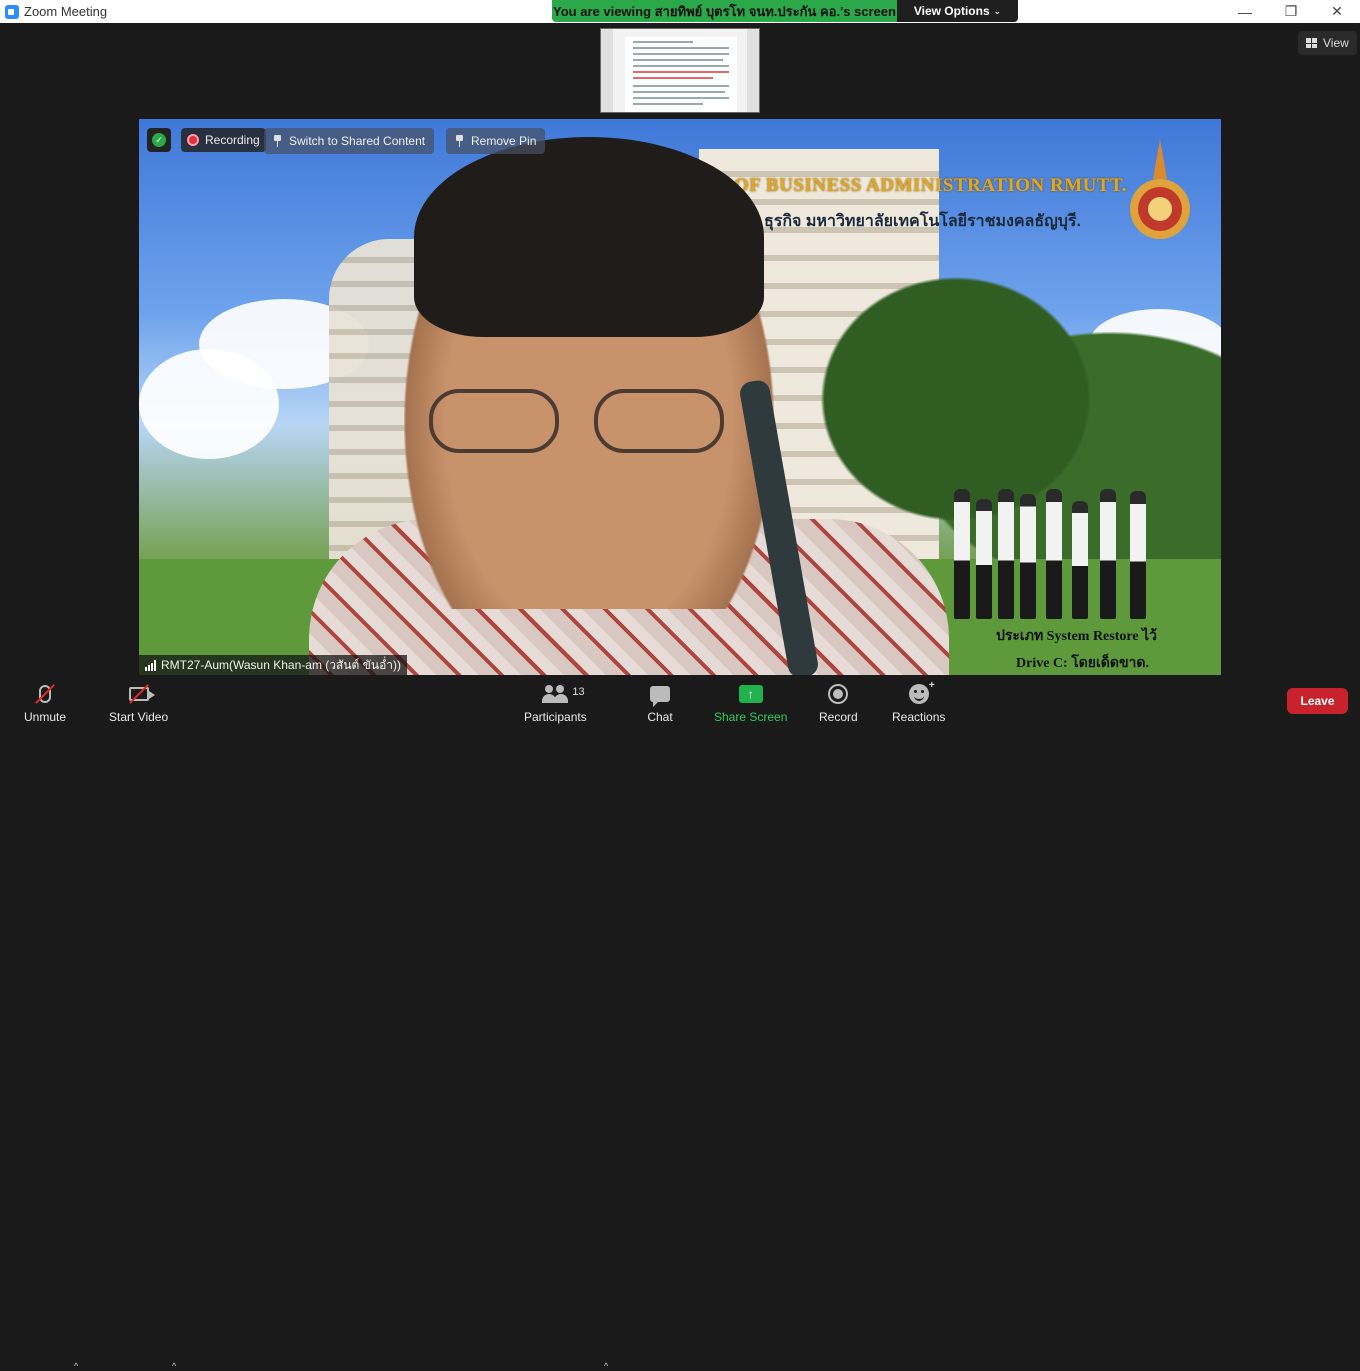  I want to click on record-label: Record, so click(838, 717).